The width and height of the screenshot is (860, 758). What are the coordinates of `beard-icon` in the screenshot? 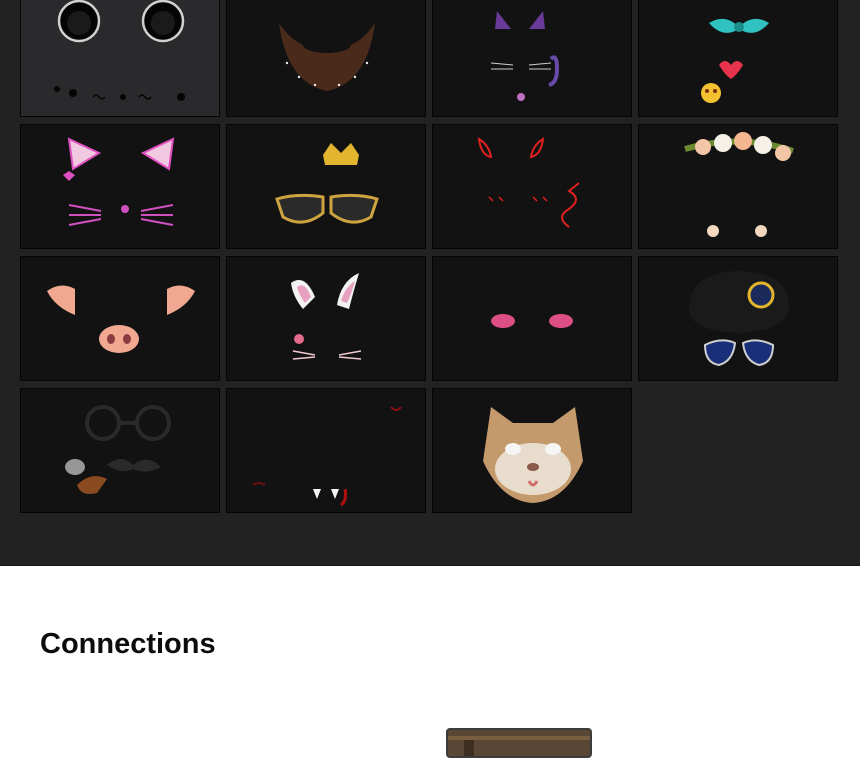 It's located at (327, 57).